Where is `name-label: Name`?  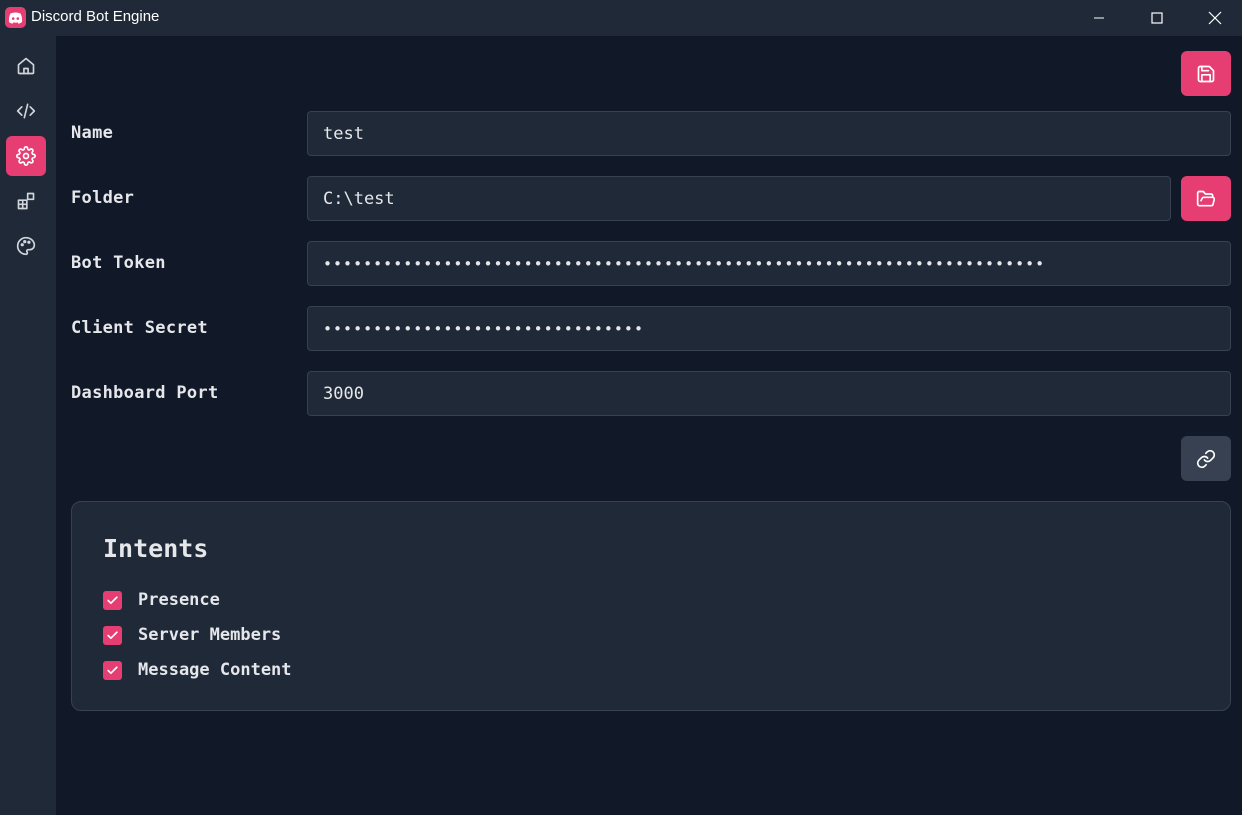
name-label: Name is located at coordinates (92, 133).